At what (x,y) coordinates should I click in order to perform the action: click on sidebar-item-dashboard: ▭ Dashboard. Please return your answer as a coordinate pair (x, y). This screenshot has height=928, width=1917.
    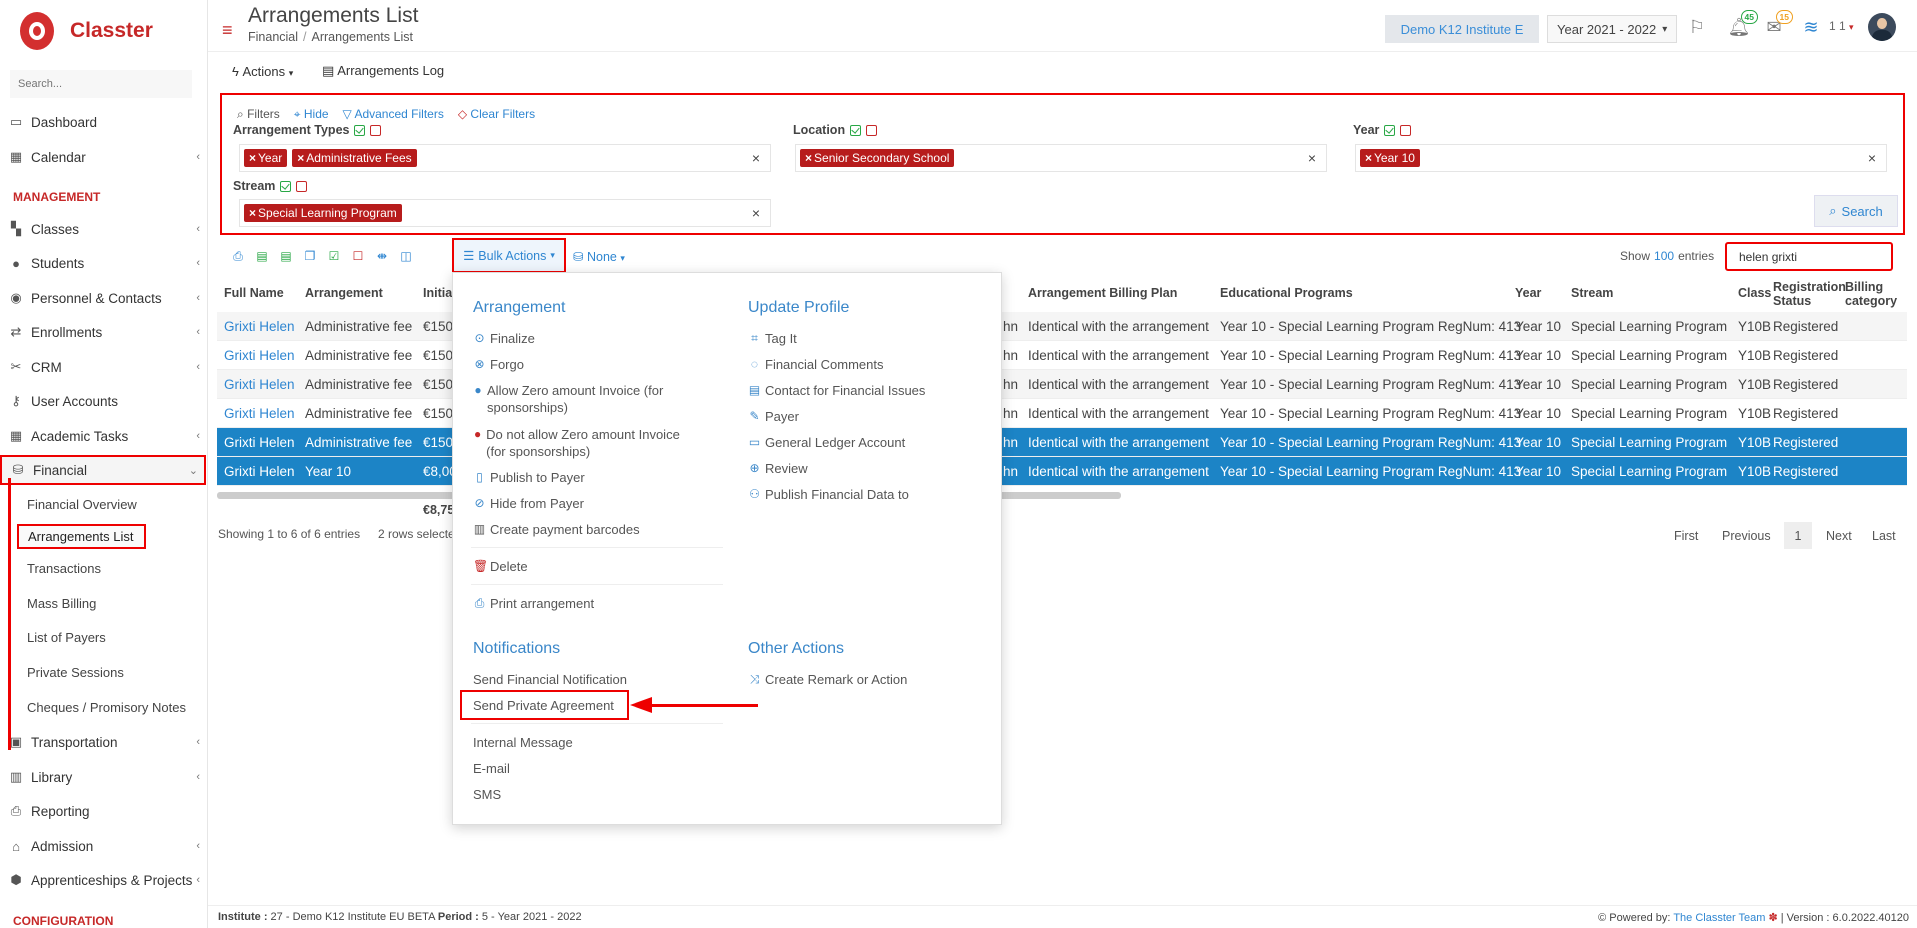
    Looking at the image, I should click on (103, 122).